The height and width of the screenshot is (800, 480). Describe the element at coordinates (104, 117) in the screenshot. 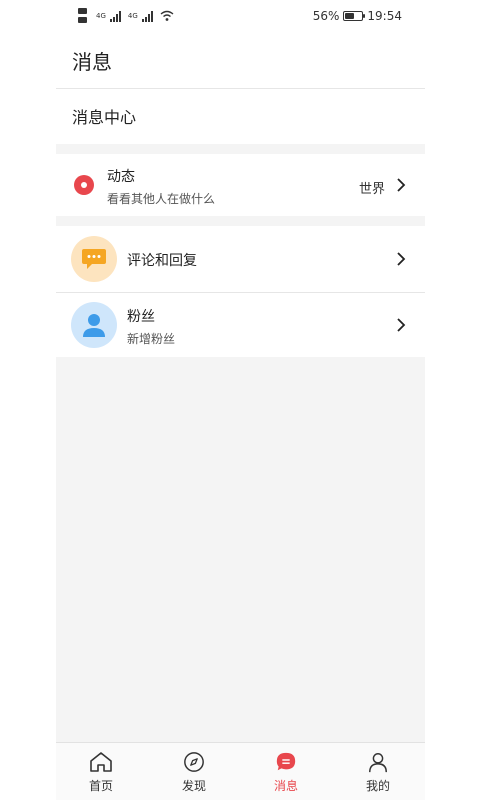

I see `section-title: 消息中心` at that location.